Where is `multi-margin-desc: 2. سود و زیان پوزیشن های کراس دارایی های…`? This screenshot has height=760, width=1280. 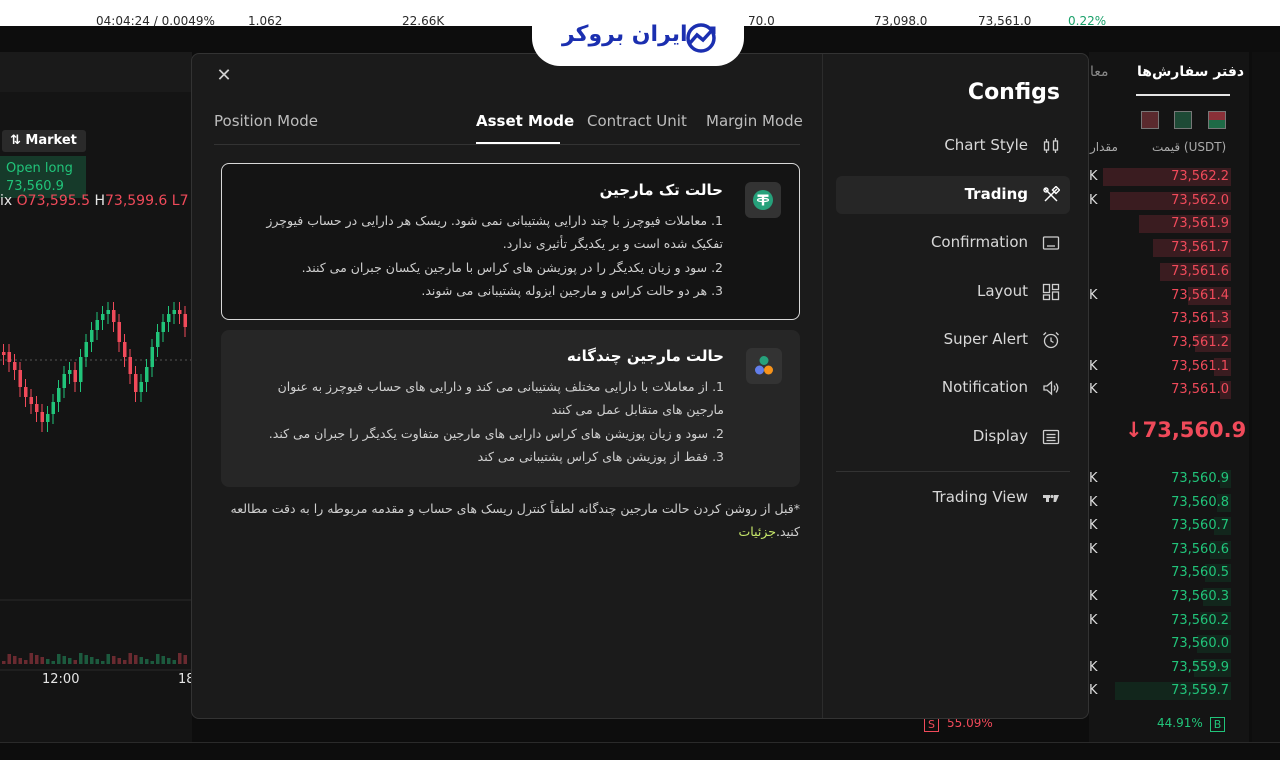 multi-margin-desc: 2. سود و زیان پوزیشن های کراس دارایی های… is located at coordinates (496, 433).